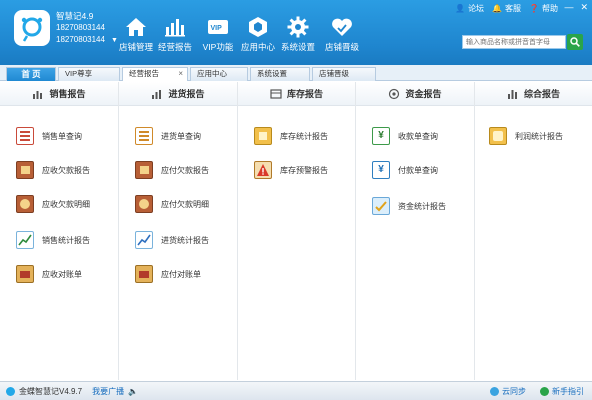 Image resolution: width=592 pixels, height=400 pixels. Describe the element at coordinates (144, 240) in the screenshot. I see `purchase-stats-icon` at that location.